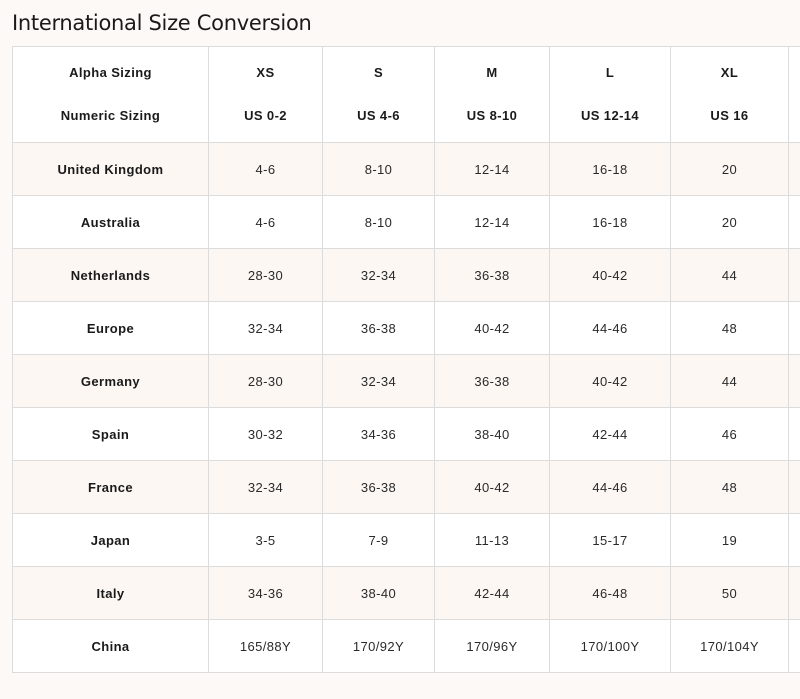 The width and height of the screenshot is (800, 699). What do you see at coordinates (110, 115) in the screenshot?
I see `numeric-sizing-label: Numeric Sizing` at bounding box center [110, 115].